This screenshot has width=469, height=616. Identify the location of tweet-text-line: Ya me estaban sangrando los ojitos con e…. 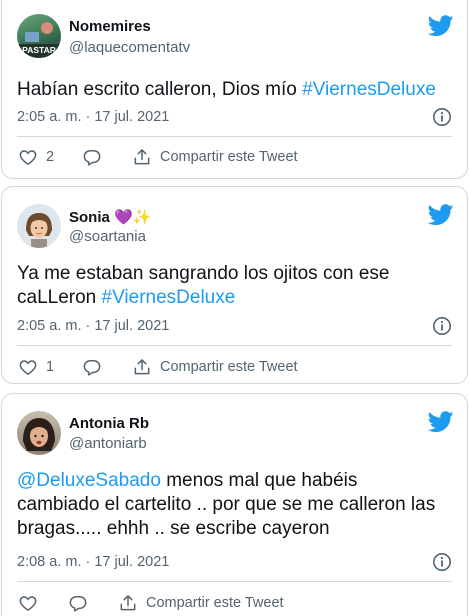
(203, 273).